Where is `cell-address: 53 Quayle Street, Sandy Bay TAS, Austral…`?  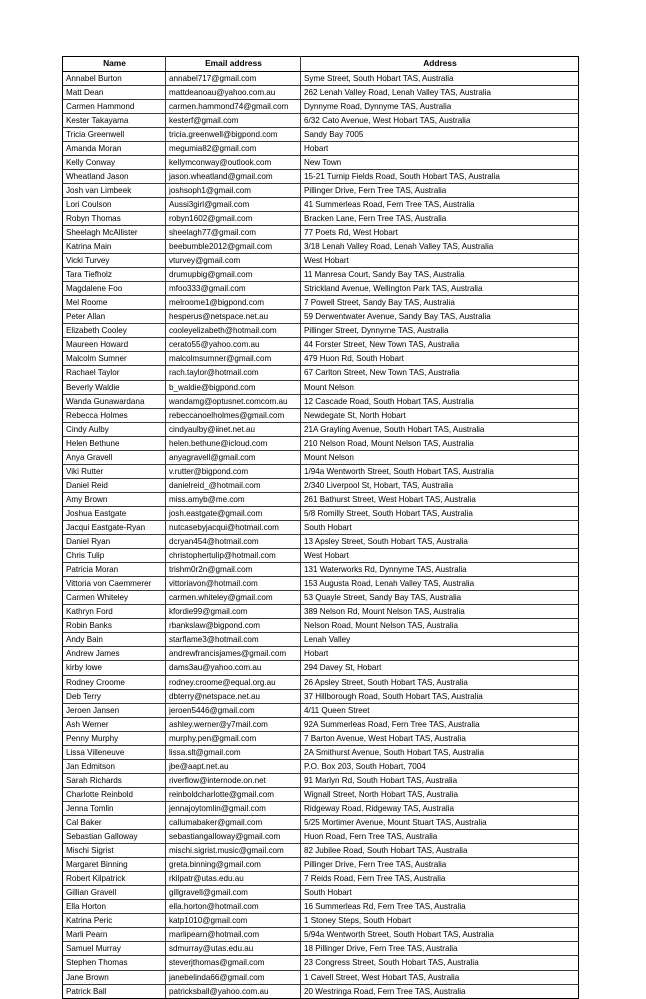 cell-address: 53 Quayle Street, Sandy Bay TAS, Austral… is located at coordinates (439, 598).